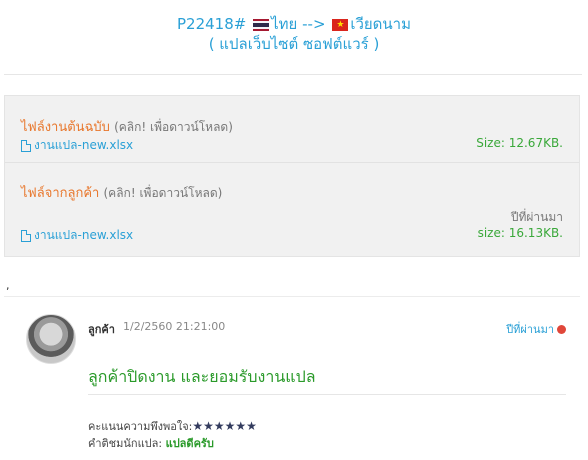  What do you see at coordinates (261, 25) in the screenshot?
I see `thai-flag-icon` at bounding box center [261, 25].